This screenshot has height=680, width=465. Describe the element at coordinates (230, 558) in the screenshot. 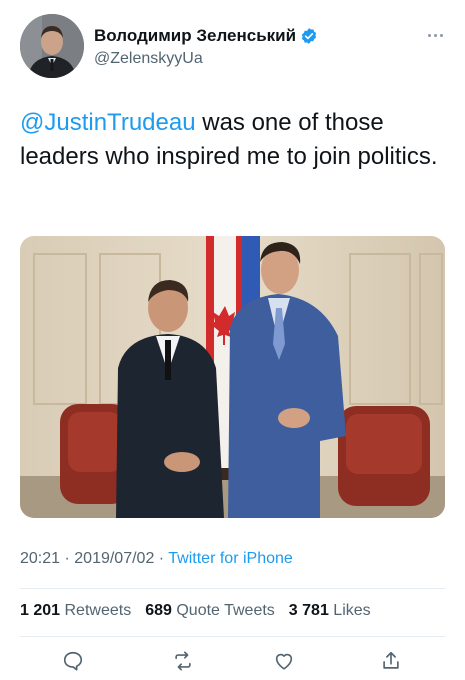

I see `tweet-source-link: Twitter for iPhone` at that location.